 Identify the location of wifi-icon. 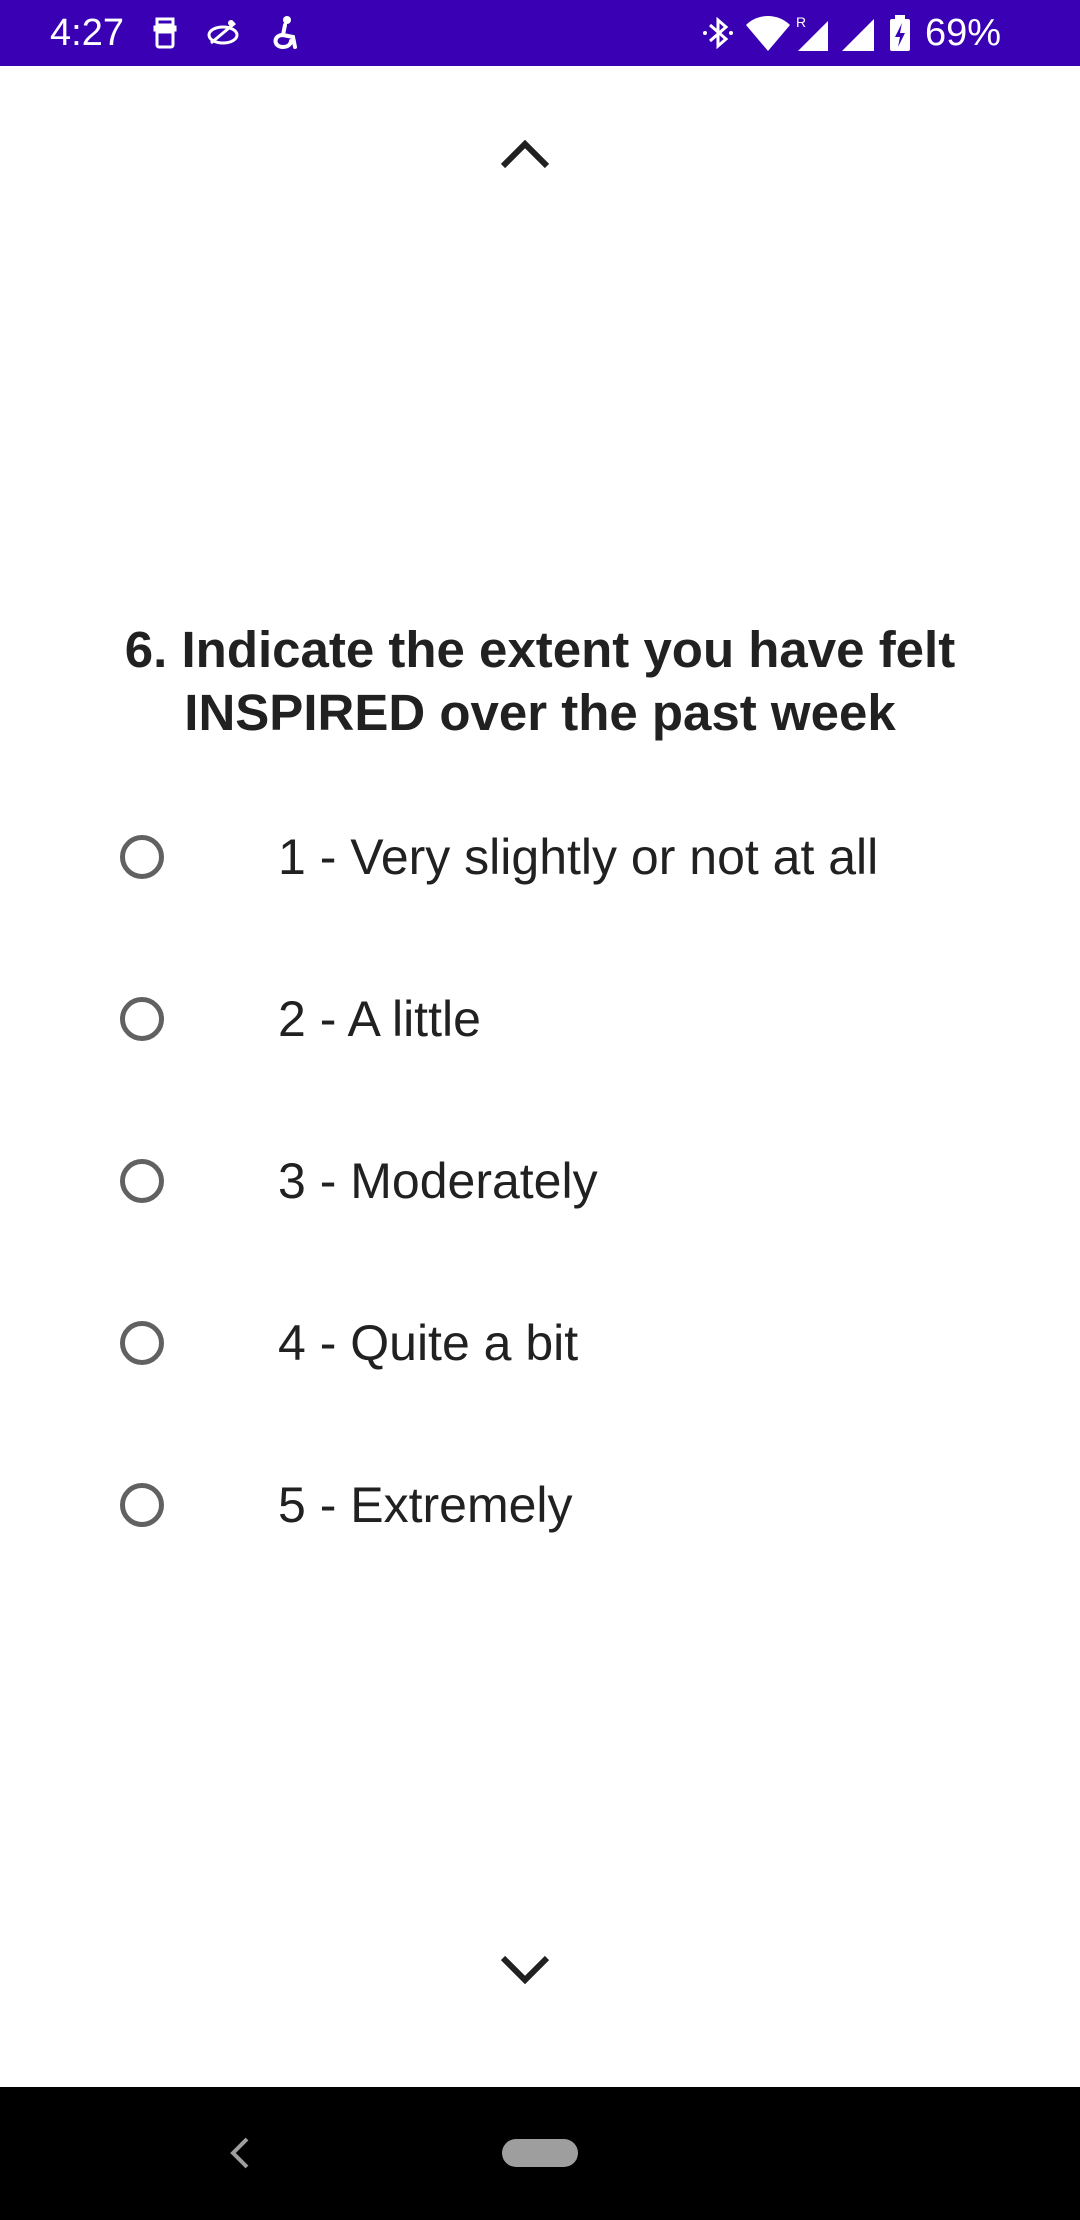
(768, 33).